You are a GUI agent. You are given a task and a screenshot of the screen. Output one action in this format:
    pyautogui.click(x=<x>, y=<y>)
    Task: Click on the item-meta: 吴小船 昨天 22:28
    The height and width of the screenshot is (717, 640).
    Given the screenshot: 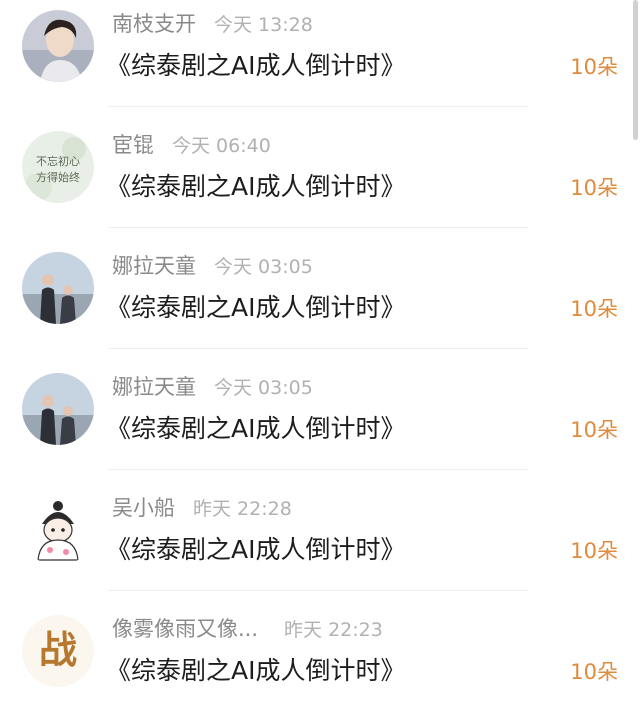 What is the action you would take?
    pyautogui.click(x=202, y=508)
    